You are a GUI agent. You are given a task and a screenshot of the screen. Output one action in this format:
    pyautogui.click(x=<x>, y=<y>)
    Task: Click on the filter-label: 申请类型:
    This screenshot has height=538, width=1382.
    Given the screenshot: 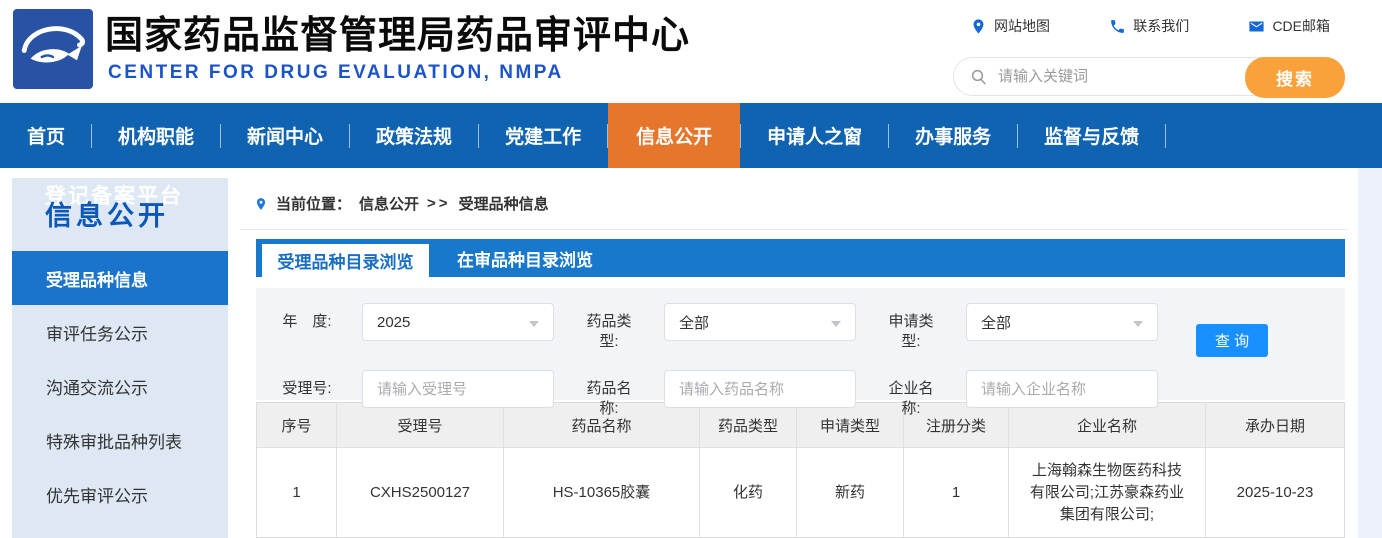 What is the action you would take?
    pyautogui.click(x=911, y=331)
    